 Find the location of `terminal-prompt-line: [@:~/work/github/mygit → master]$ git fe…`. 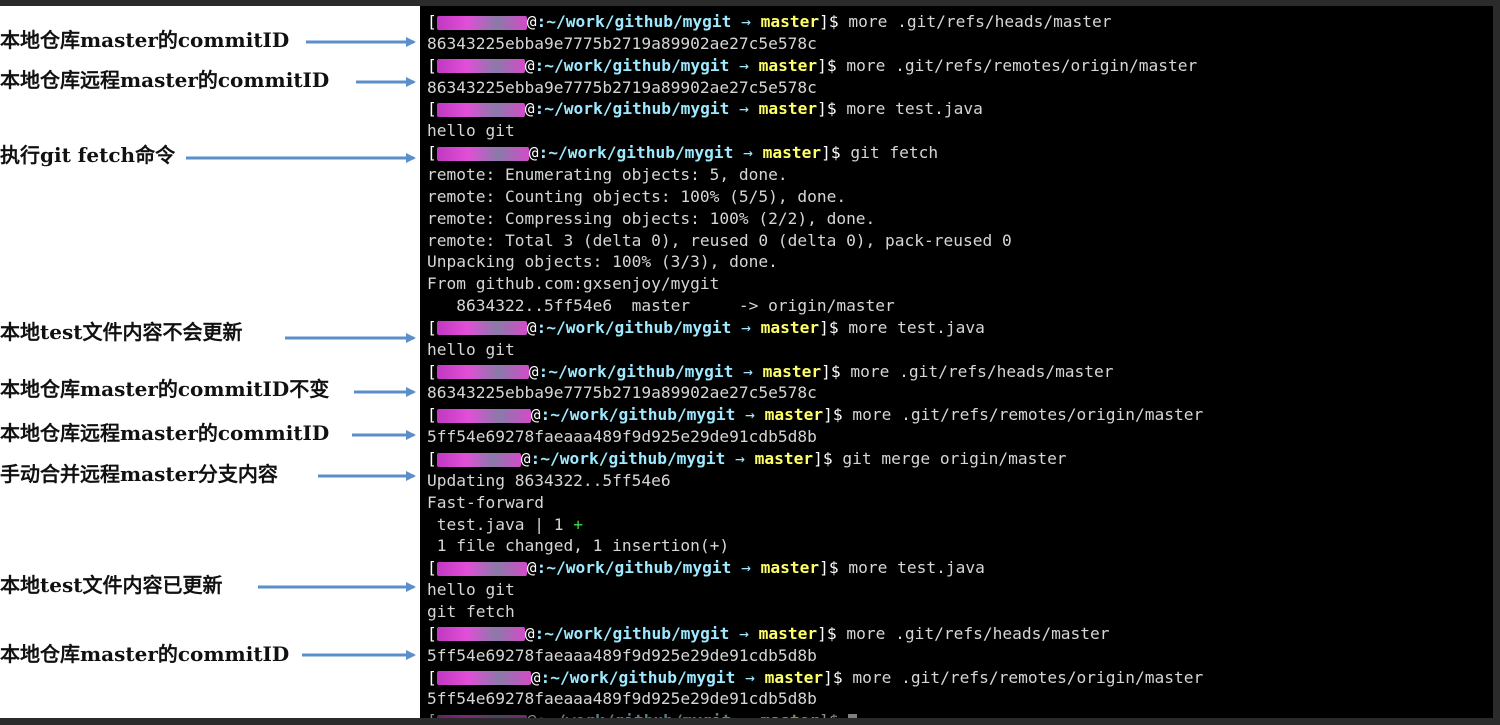

terminal-prompt-line: [@:~/work/github/mygit → master]$ git fe… is located at coordinates (682, 153).